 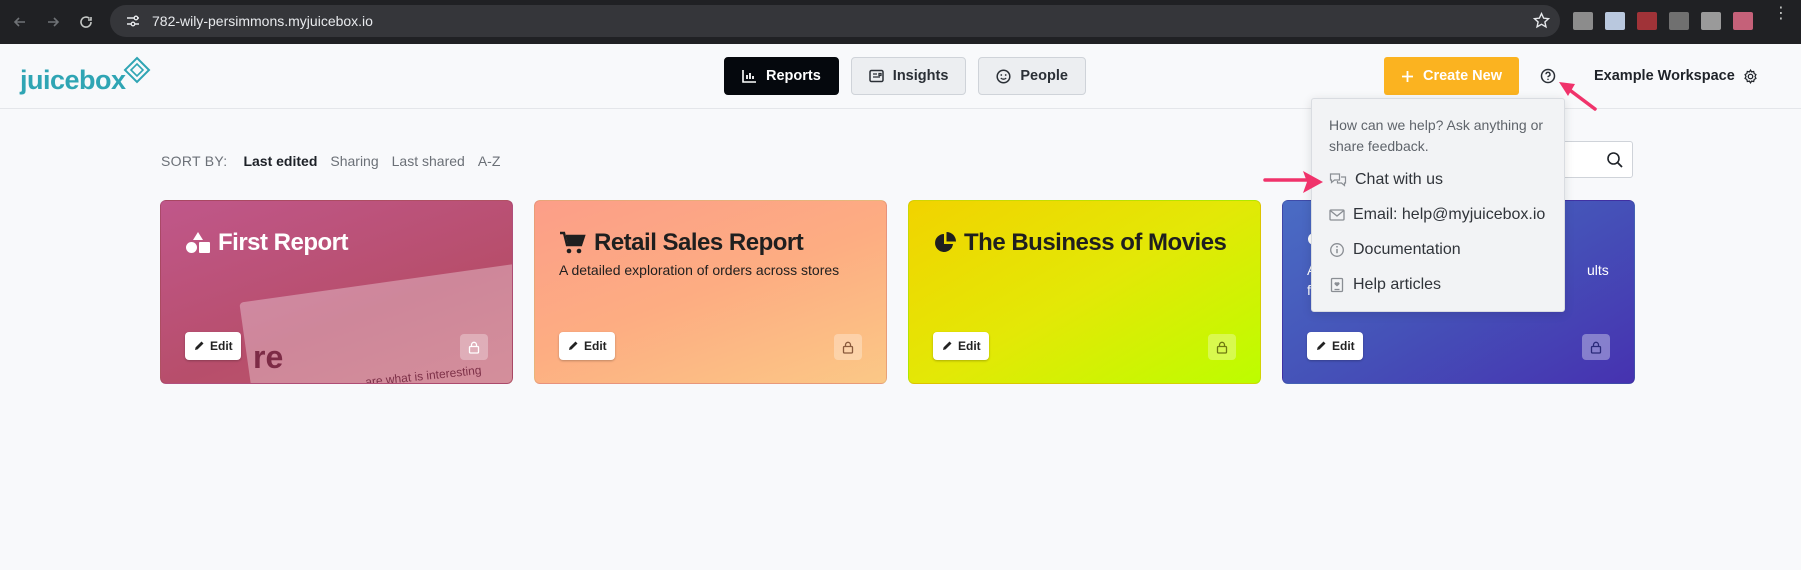 I want to click on arrow-right-icon, so click(x=54, y=22).